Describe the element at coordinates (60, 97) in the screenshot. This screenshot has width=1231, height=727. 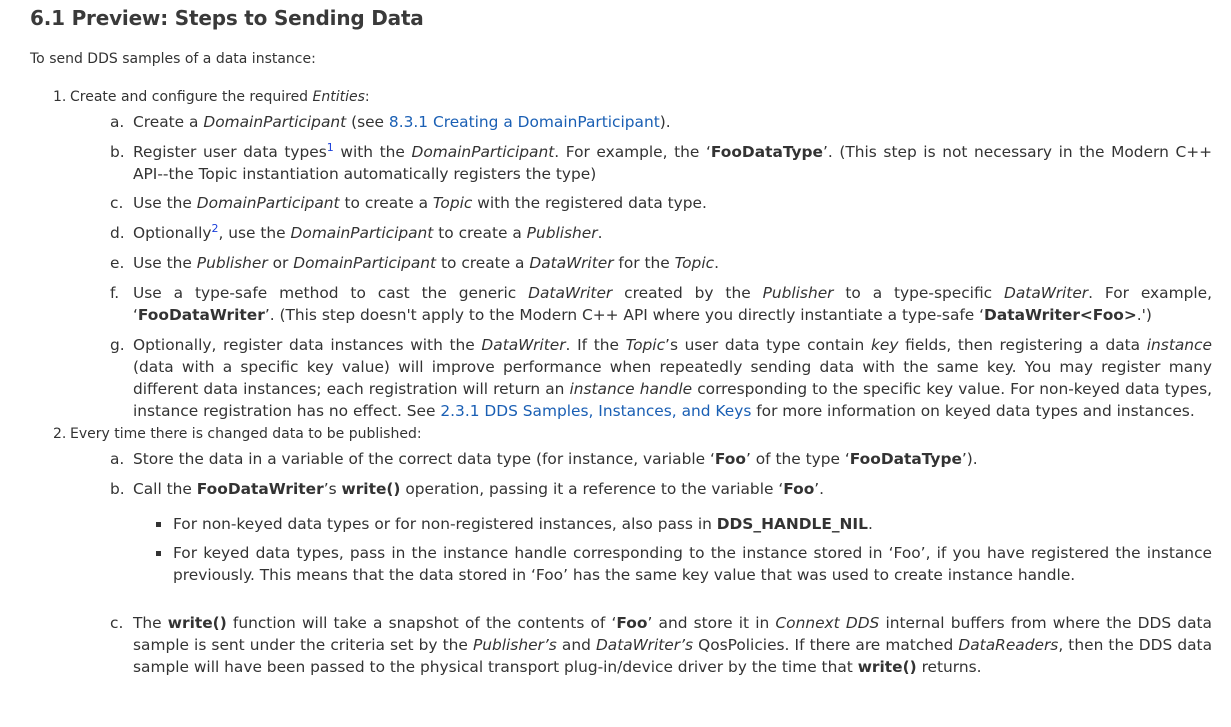
I see `step-1-number: 1.` at that location.